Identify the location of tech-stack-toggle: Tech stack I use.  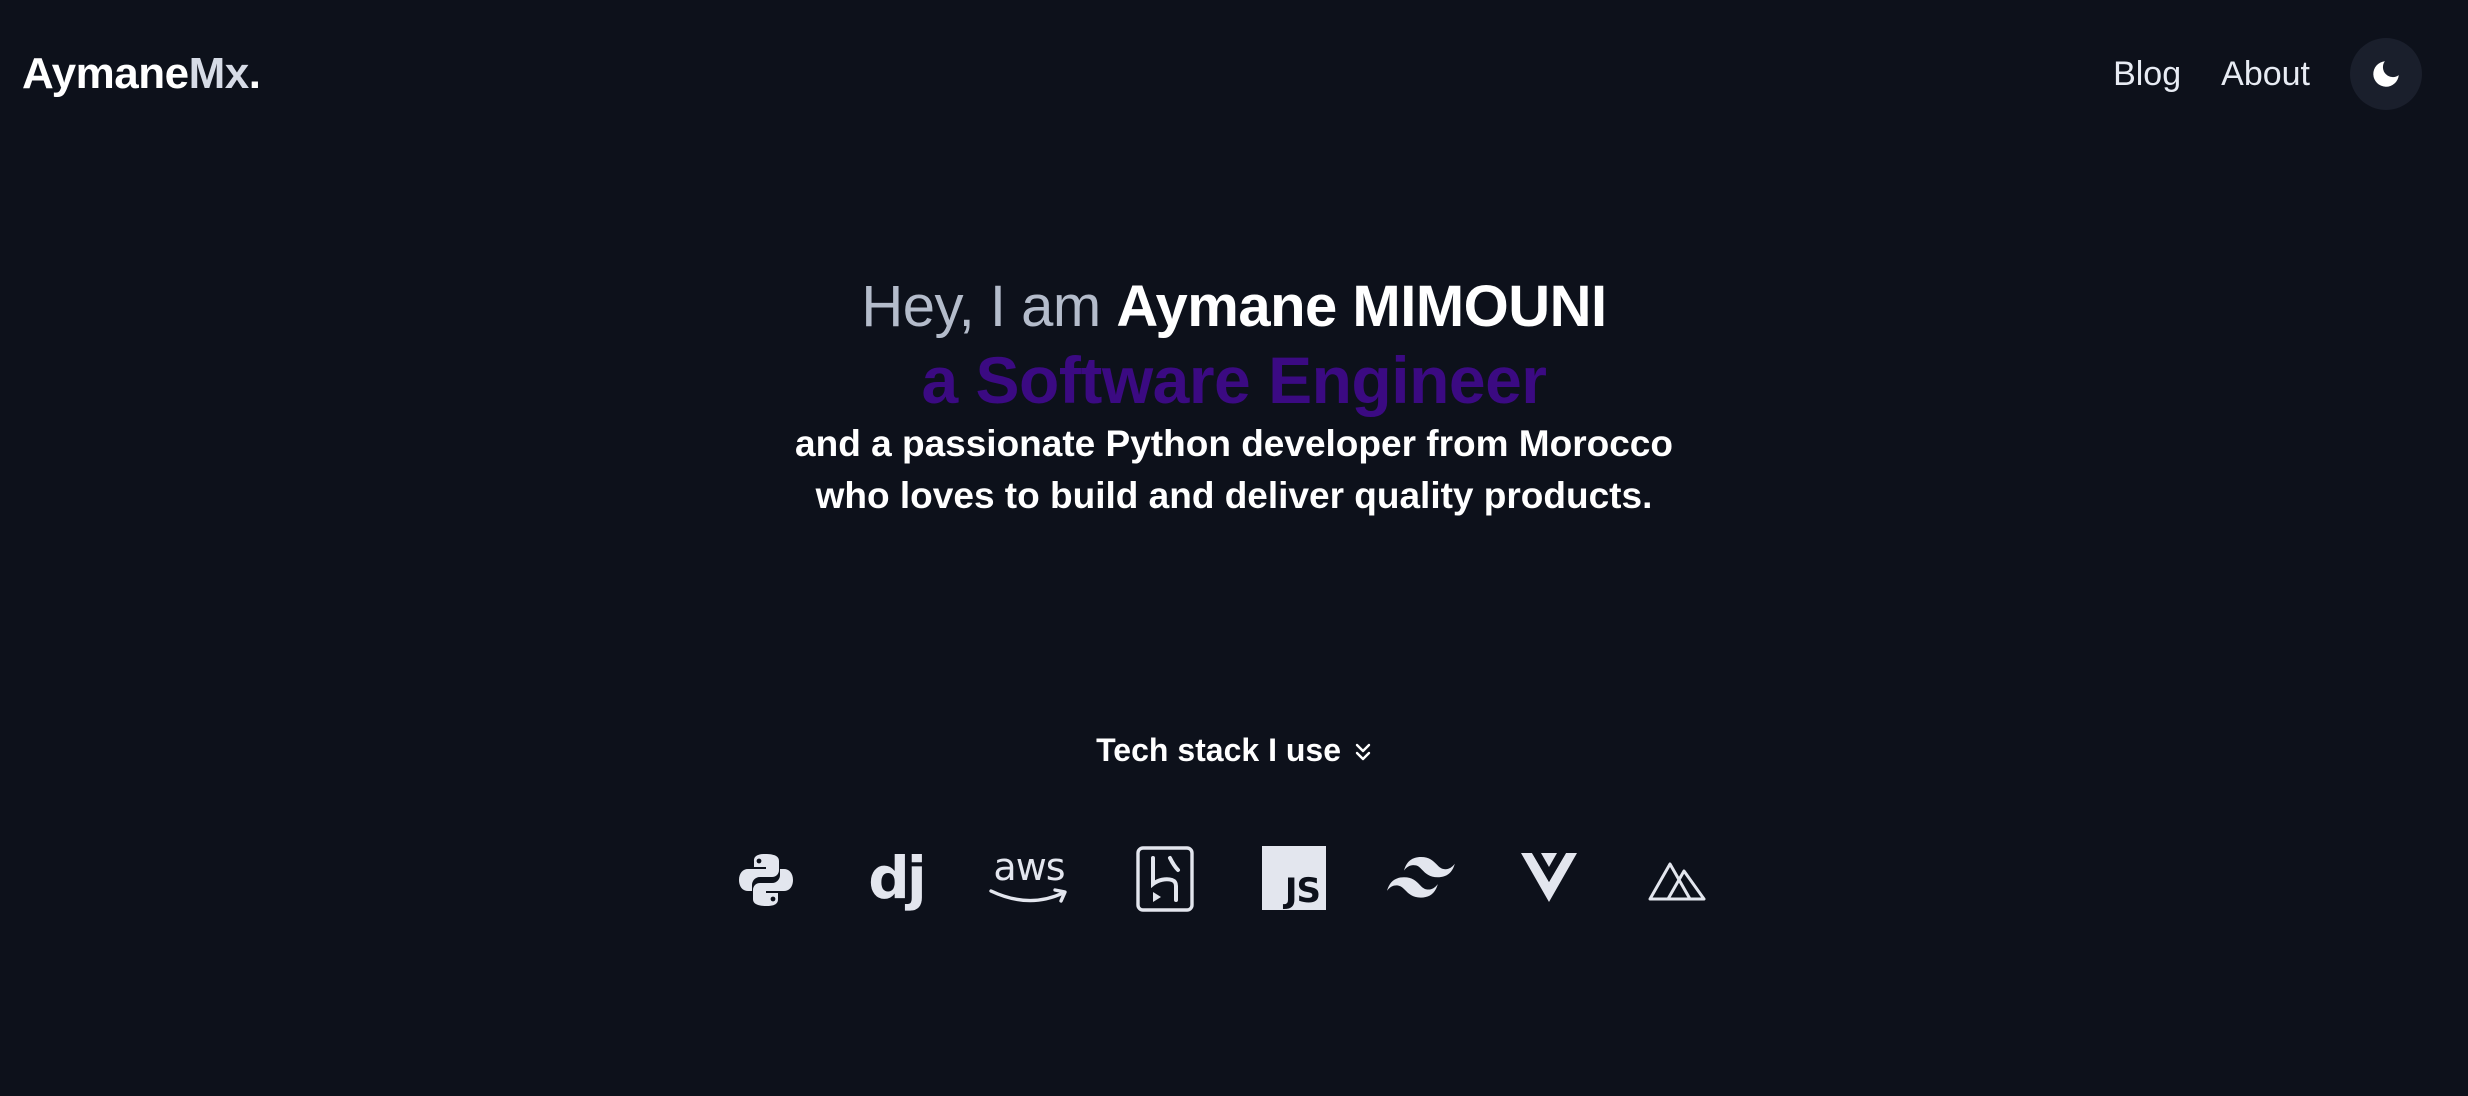
(1234, 750).